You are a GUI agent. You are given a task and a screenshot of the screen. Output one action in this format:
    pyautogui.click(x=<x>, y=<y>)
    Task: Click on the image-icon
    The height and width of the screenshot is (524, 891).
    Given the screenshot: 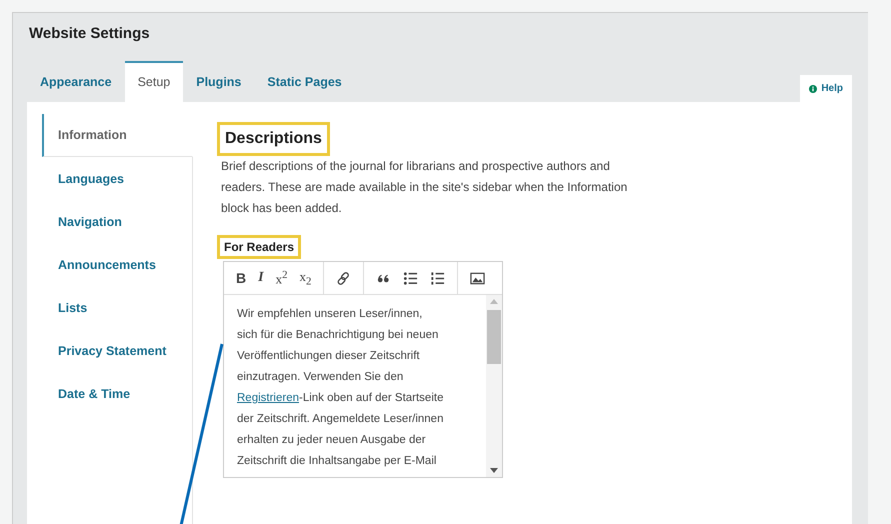 What is the action you would take?
    pyautogui.click(x=478, y=278)
    